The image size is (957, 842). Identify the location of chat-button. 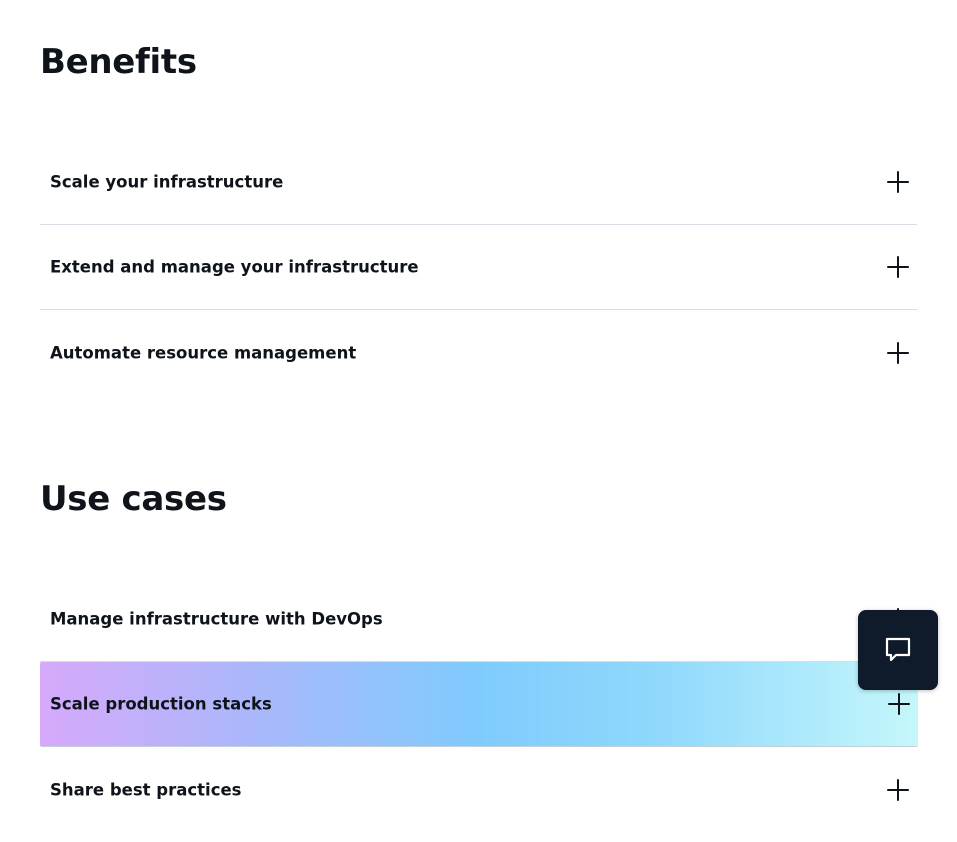
(898, 650).